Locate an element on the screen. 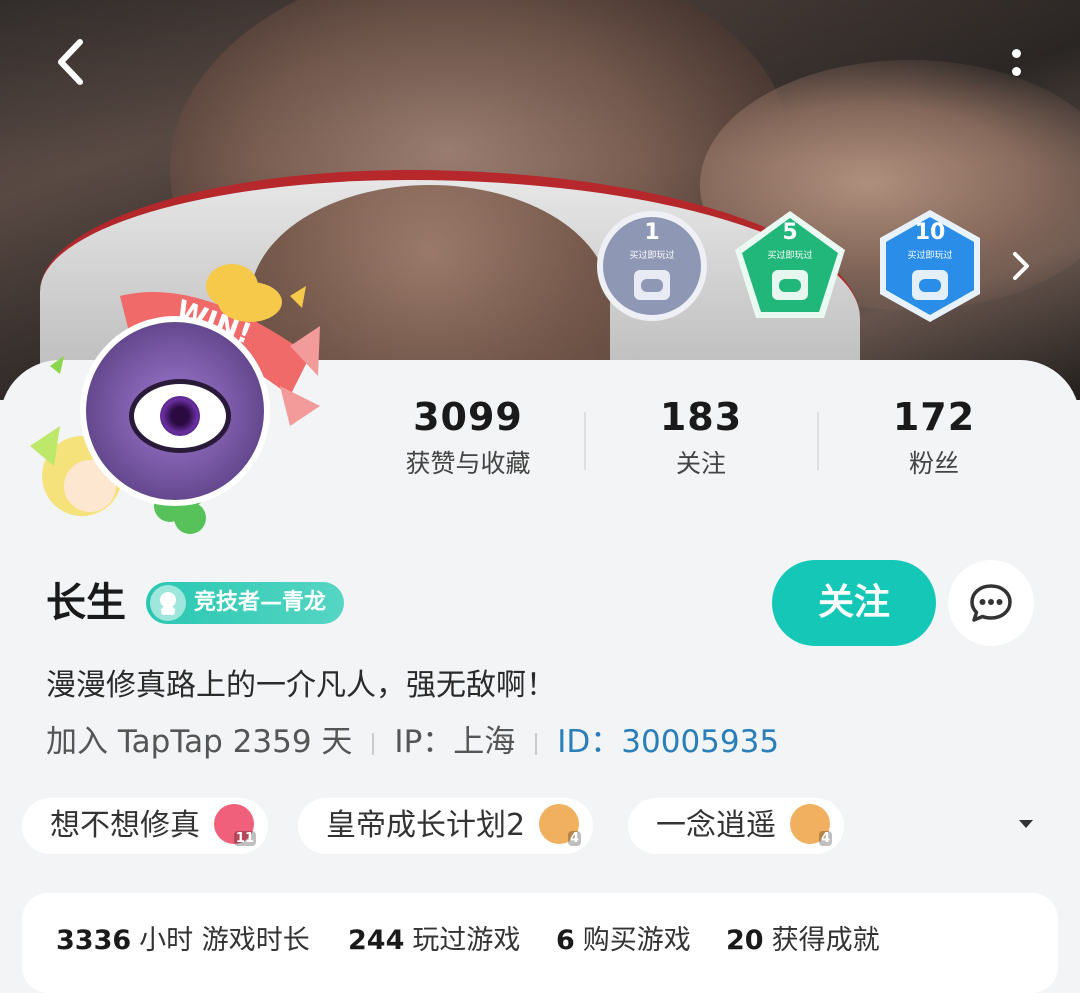 The width and height of the screenshot is (1080, 993). stat-value: 183 is located at coordinates (701, 417).